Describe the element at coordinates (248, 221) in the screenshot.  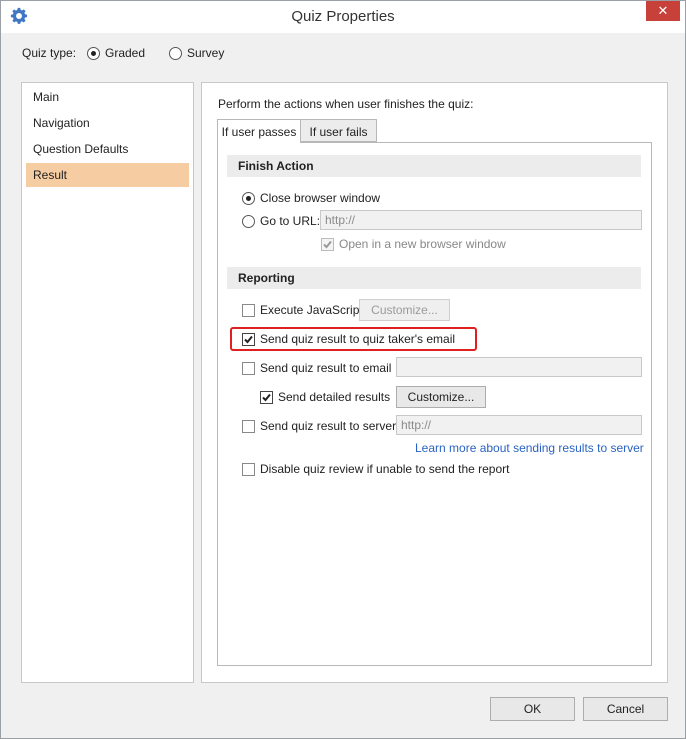
I see `go-to-url-radio` at that location.